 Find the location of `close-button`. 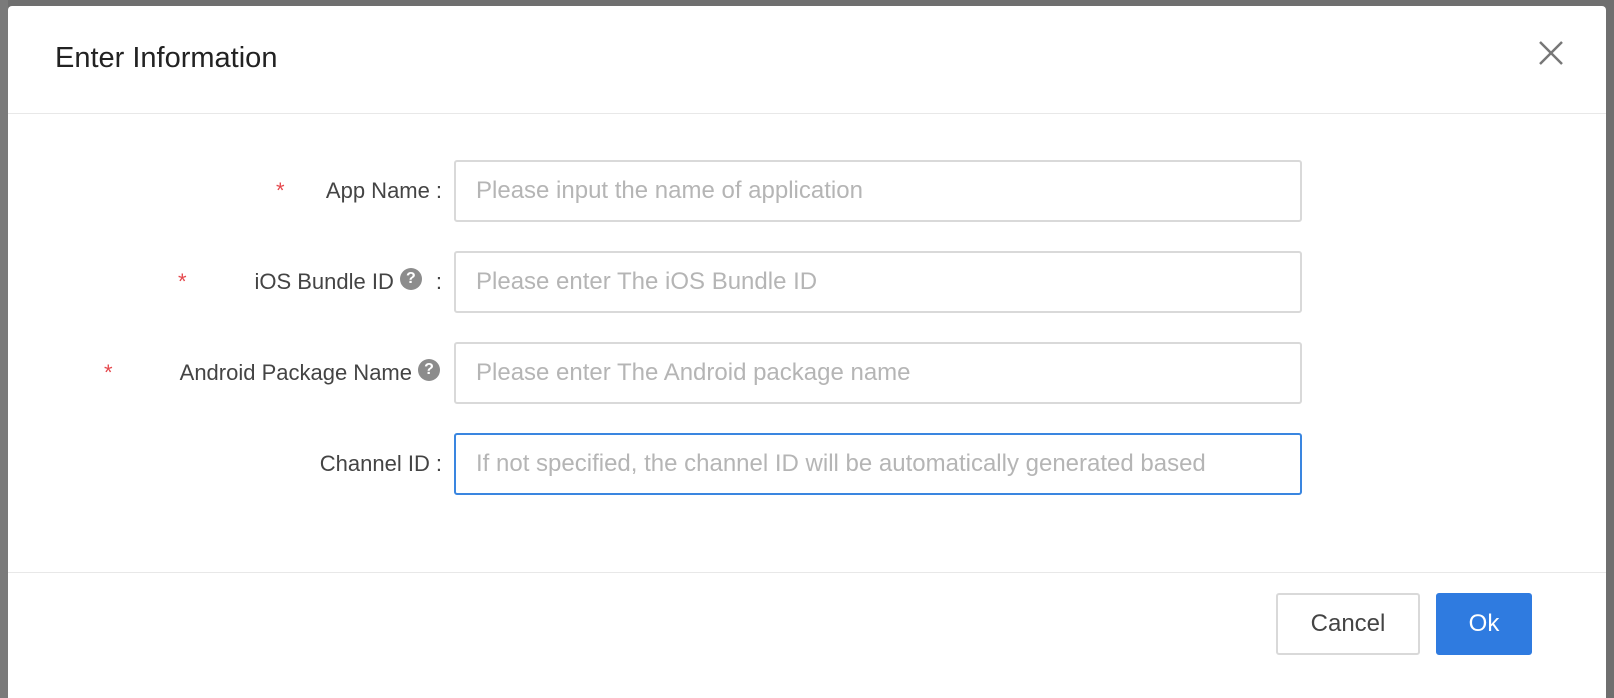

close-button is located at coordinates (1551, 53).